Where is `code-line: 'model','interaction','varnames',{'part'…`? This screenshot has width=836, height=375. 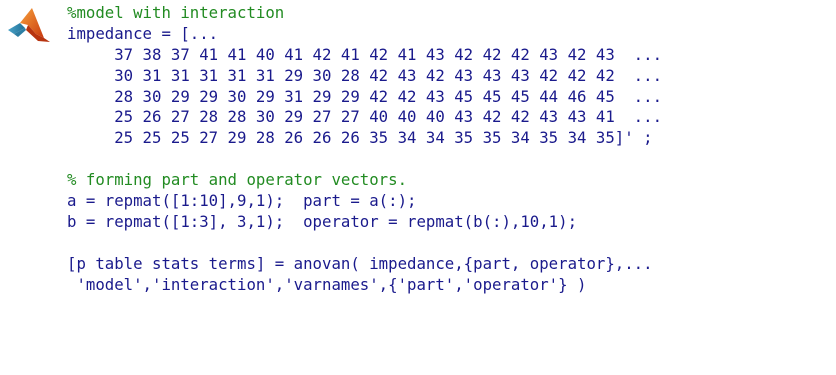
code-line: 'model','interaction','varnames',{'part'… is located at coordinates (327, 284).